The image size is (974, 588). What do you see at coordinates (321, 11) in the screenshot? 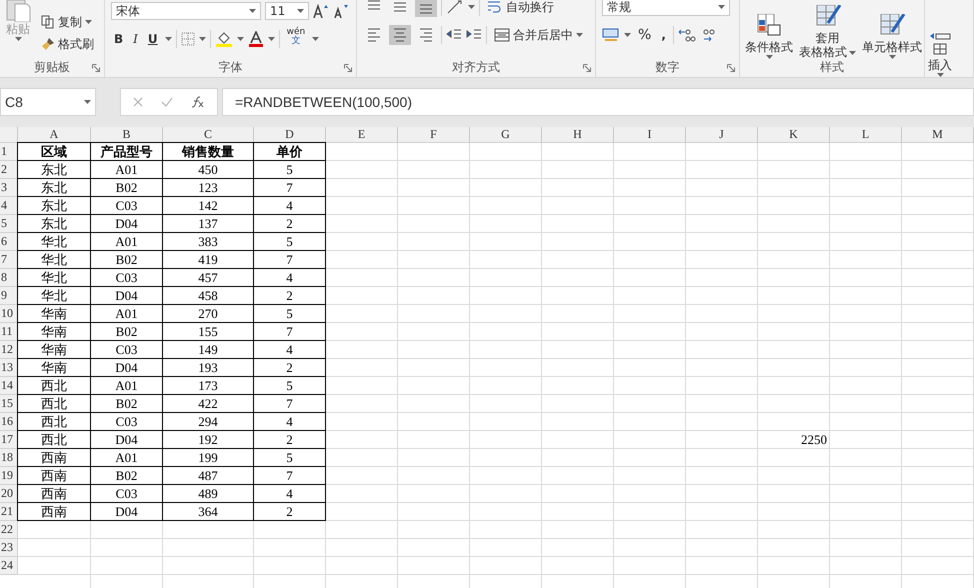
I see `increase-font-icon` at bounding box center [321, 11].